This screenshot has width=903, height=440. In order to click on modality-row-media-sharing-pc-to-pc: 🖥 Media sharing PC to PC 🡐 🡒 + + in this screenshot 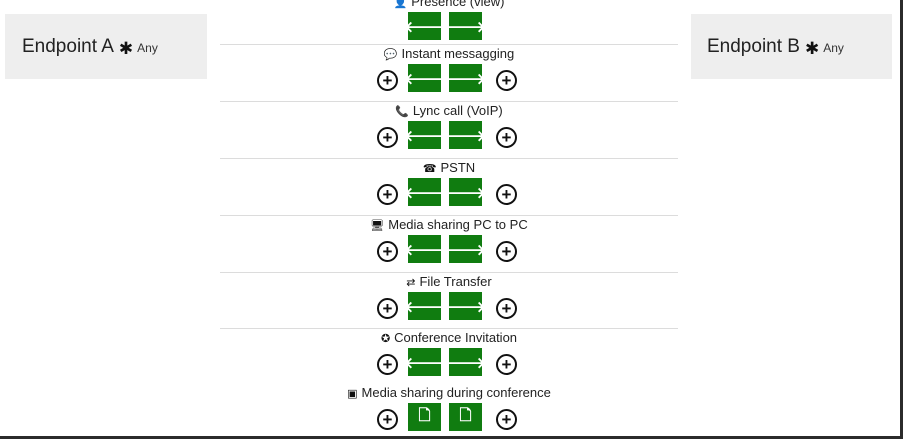, I will do `click(449, 244)`.